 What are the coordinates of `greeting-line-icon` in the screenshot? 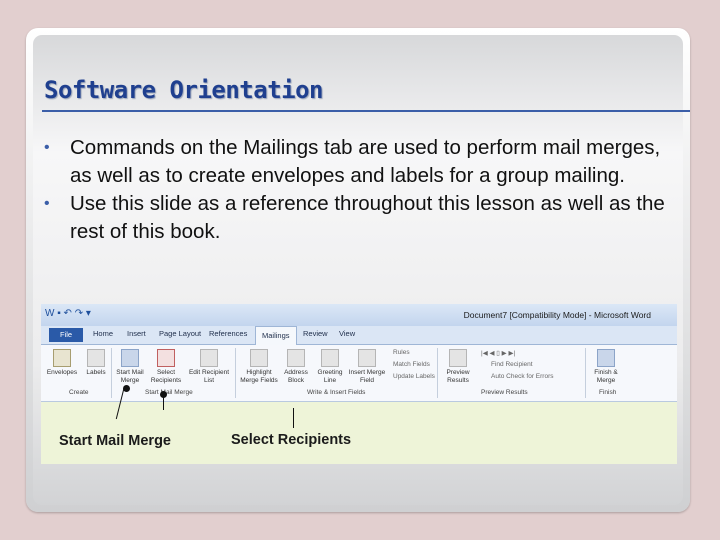 It's located at (330, 358).